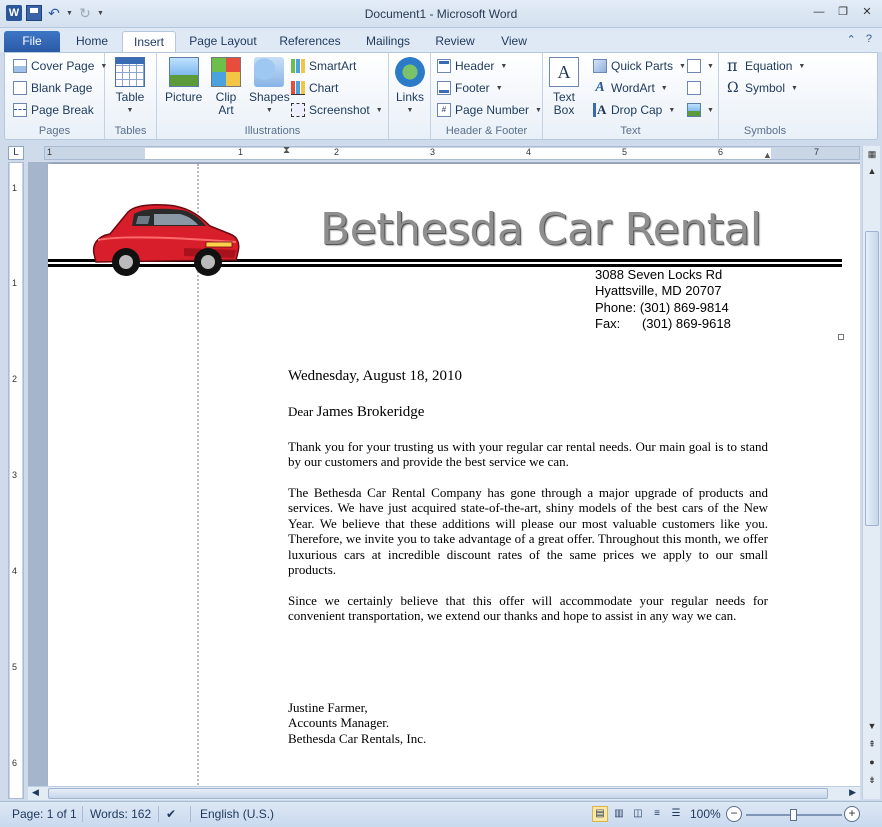 This screenshot has height=827, width=882. What do you see at coordinates (662, 307) in the screenshot?
I see `address-line: Phone: (301) 869-9814` at bounding box center [662, 307].